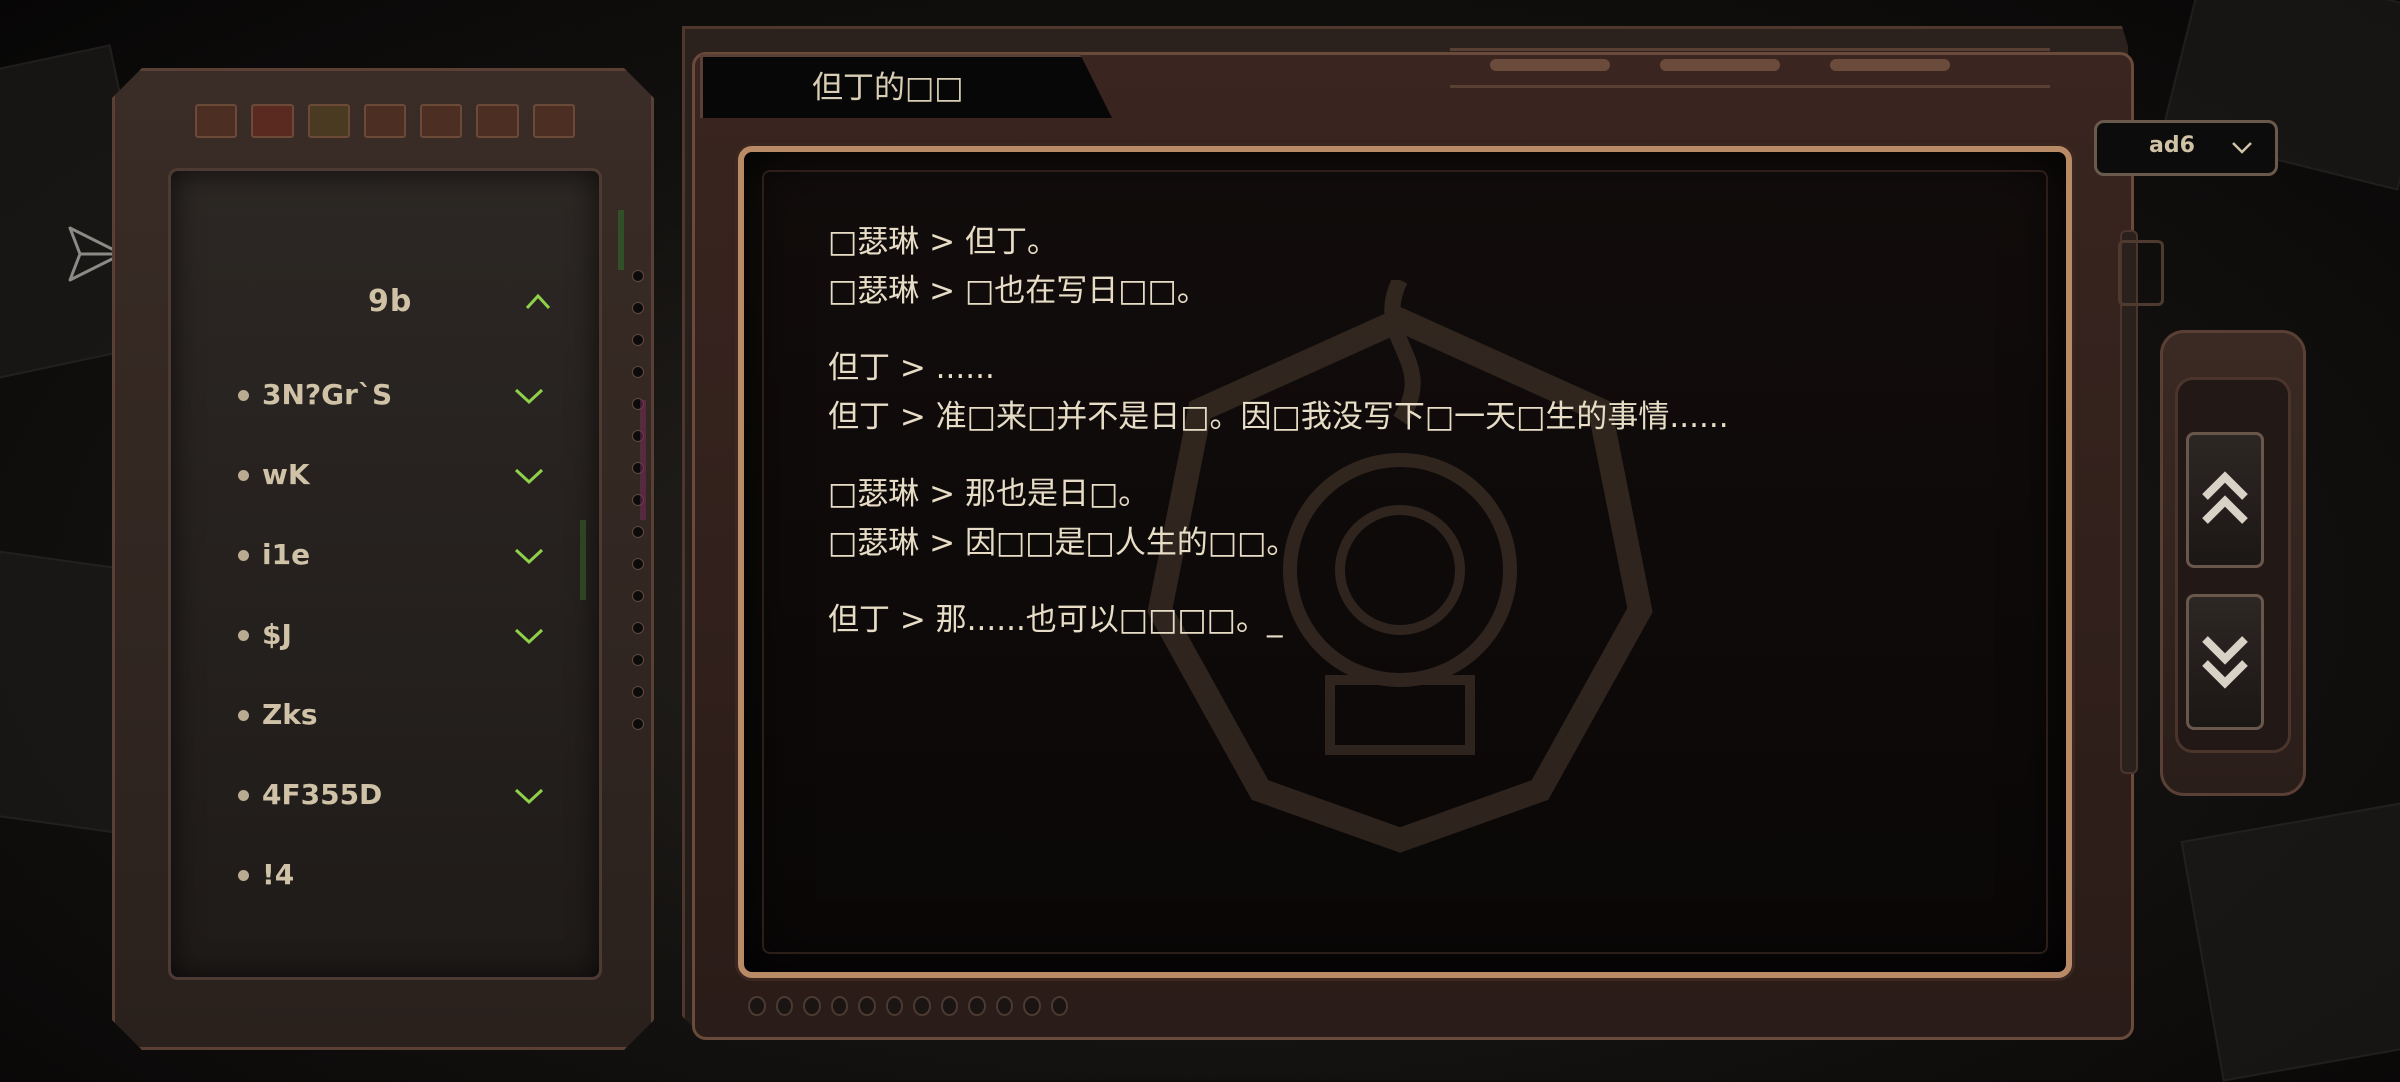 This screenshot has height=1082, width=2400. I want to click on dialogue-line: □瑟琳 > 但丁。, so click(943, 242).